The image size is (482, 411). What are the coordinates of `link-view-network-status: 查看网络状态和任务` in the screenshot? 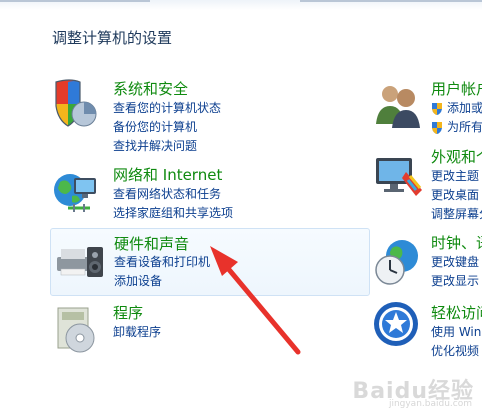 It's located at (167, 193).